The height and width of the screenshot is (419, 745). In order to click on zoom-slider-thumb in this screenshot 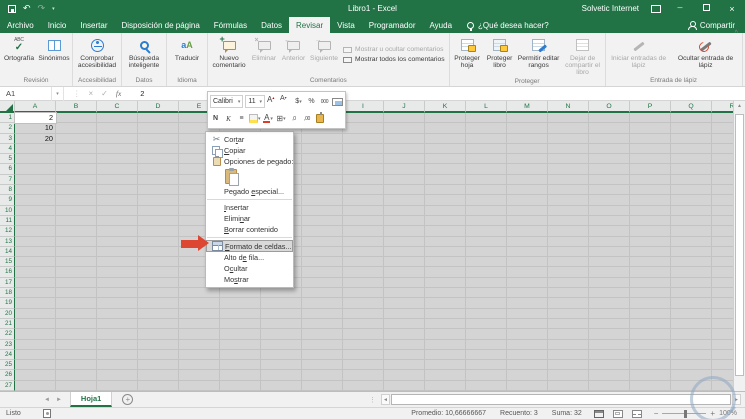, I will do `click(686, 413)`.